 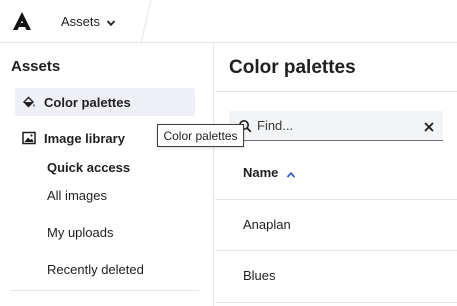 I want to click on topbar-divider, so click(x=146, y=22).